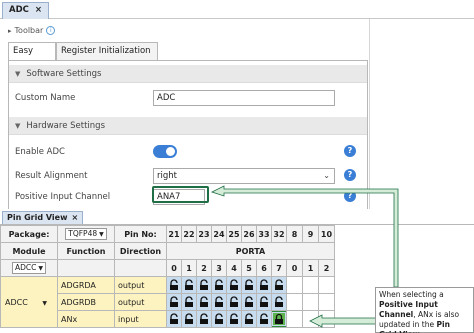 This screenshot has height=333, width=474. I want to click on highlight-positive-input, so click(180, 194).